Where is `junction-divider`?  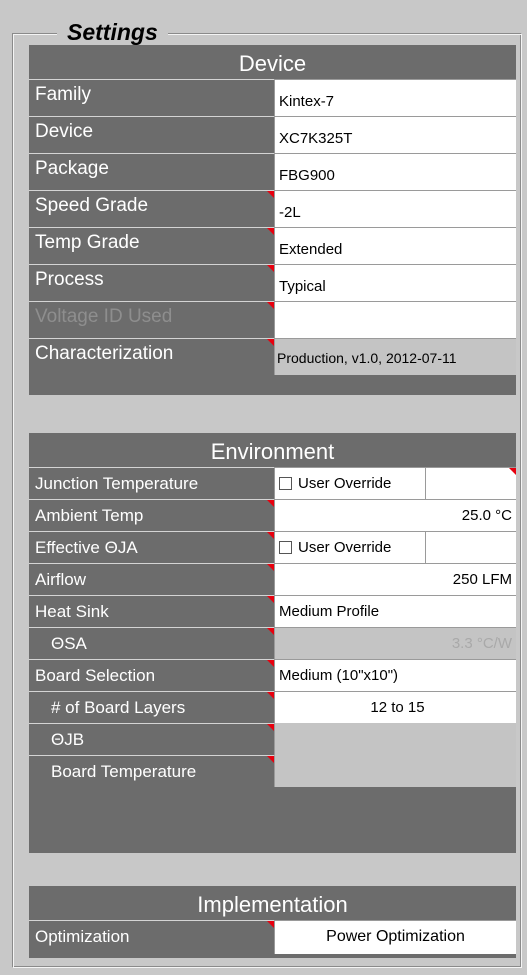 junction-divider is located at coordinates (425, 483).